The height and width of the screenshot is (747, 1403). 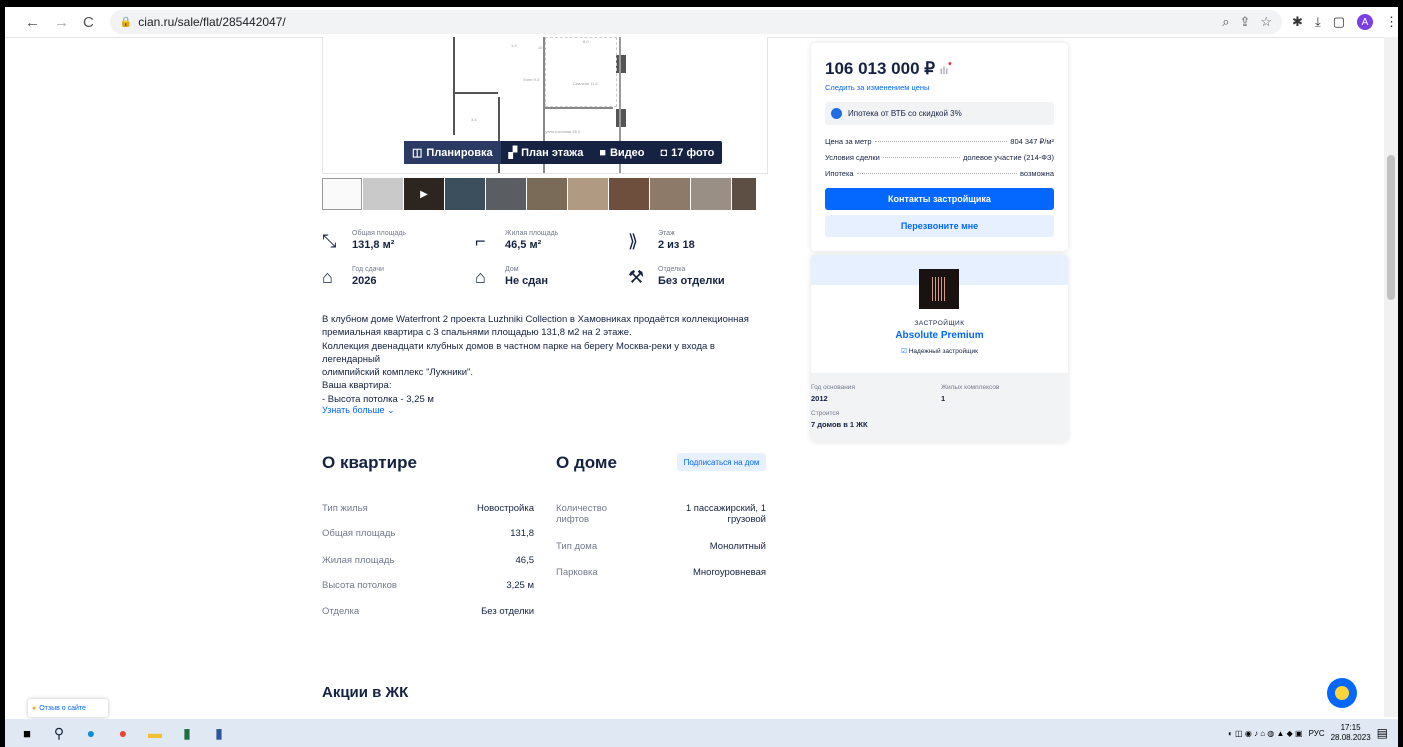 I want to click on word-icon: ▮, so click(x=219, y=733).